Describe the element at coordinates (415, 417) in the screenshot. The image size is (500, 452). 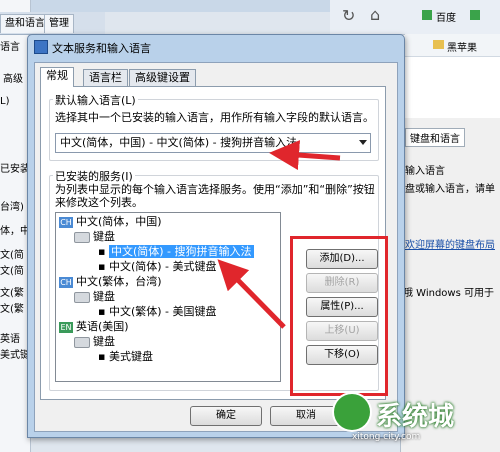
I see `watermark-brand: 系统城` at that location.